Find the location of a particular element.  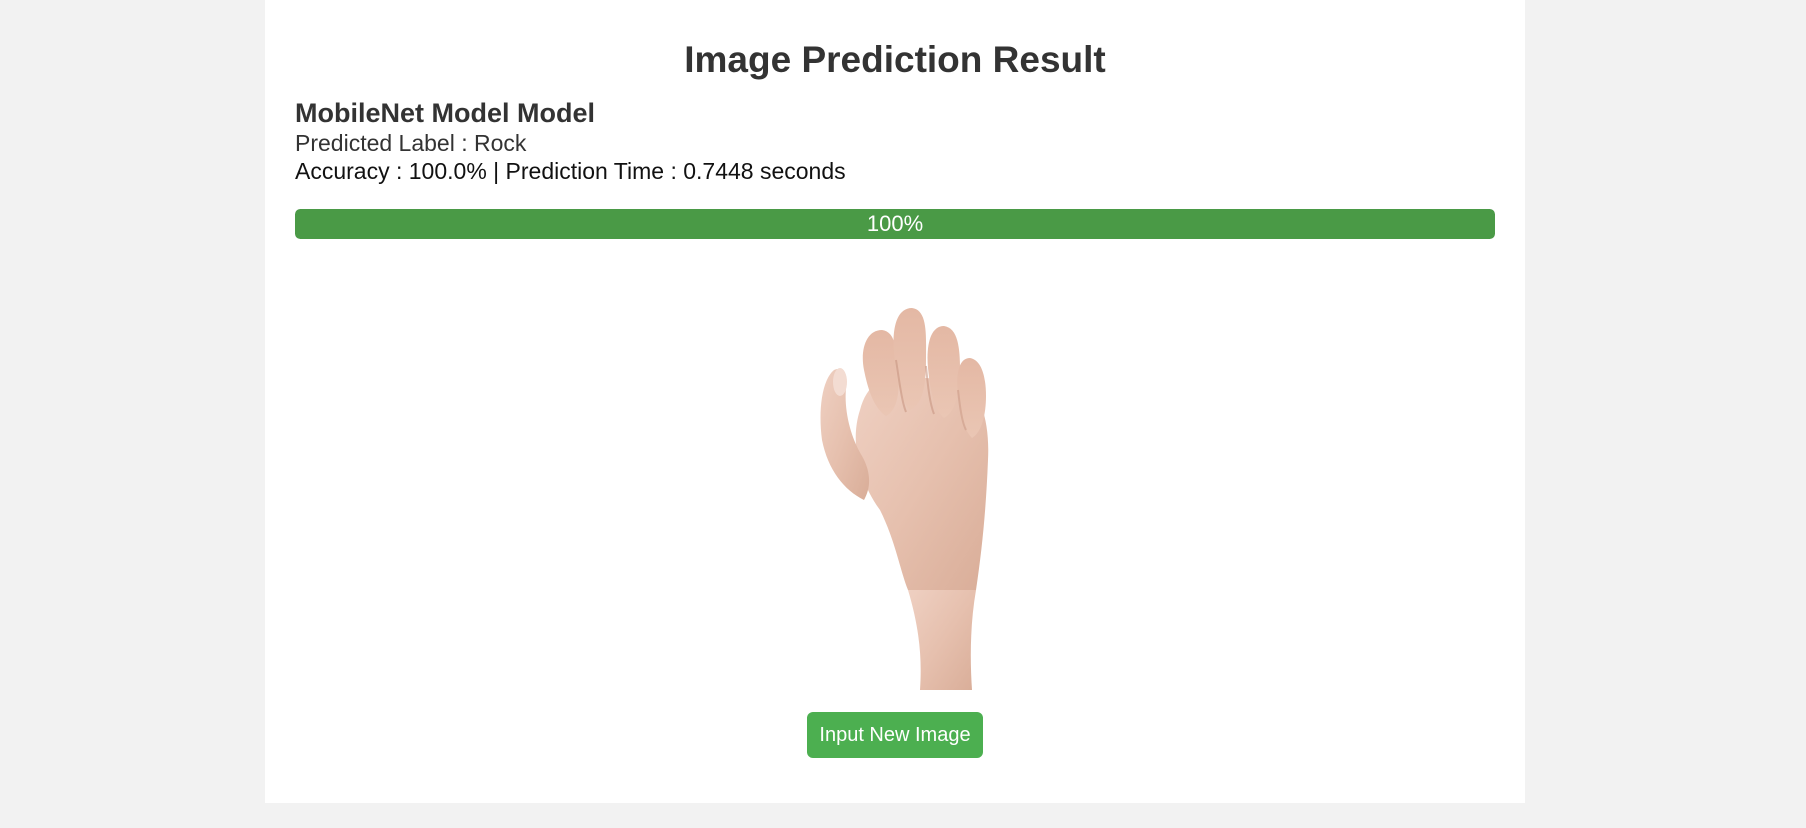

model-name: MobileNet Model Model is located at coordinates (445, 113).